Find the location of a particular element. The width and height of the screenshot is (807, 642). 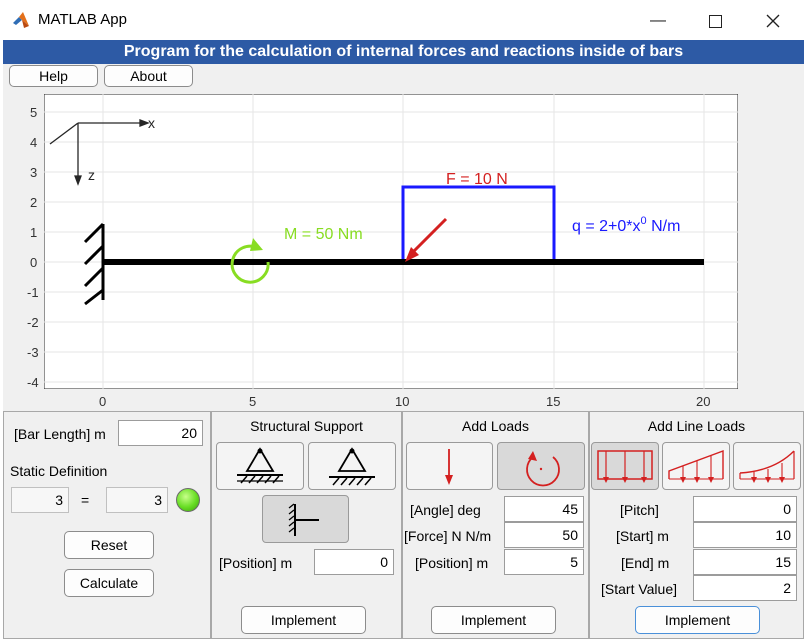

y-tick-label: 1 is located at coordinates (34, 232).